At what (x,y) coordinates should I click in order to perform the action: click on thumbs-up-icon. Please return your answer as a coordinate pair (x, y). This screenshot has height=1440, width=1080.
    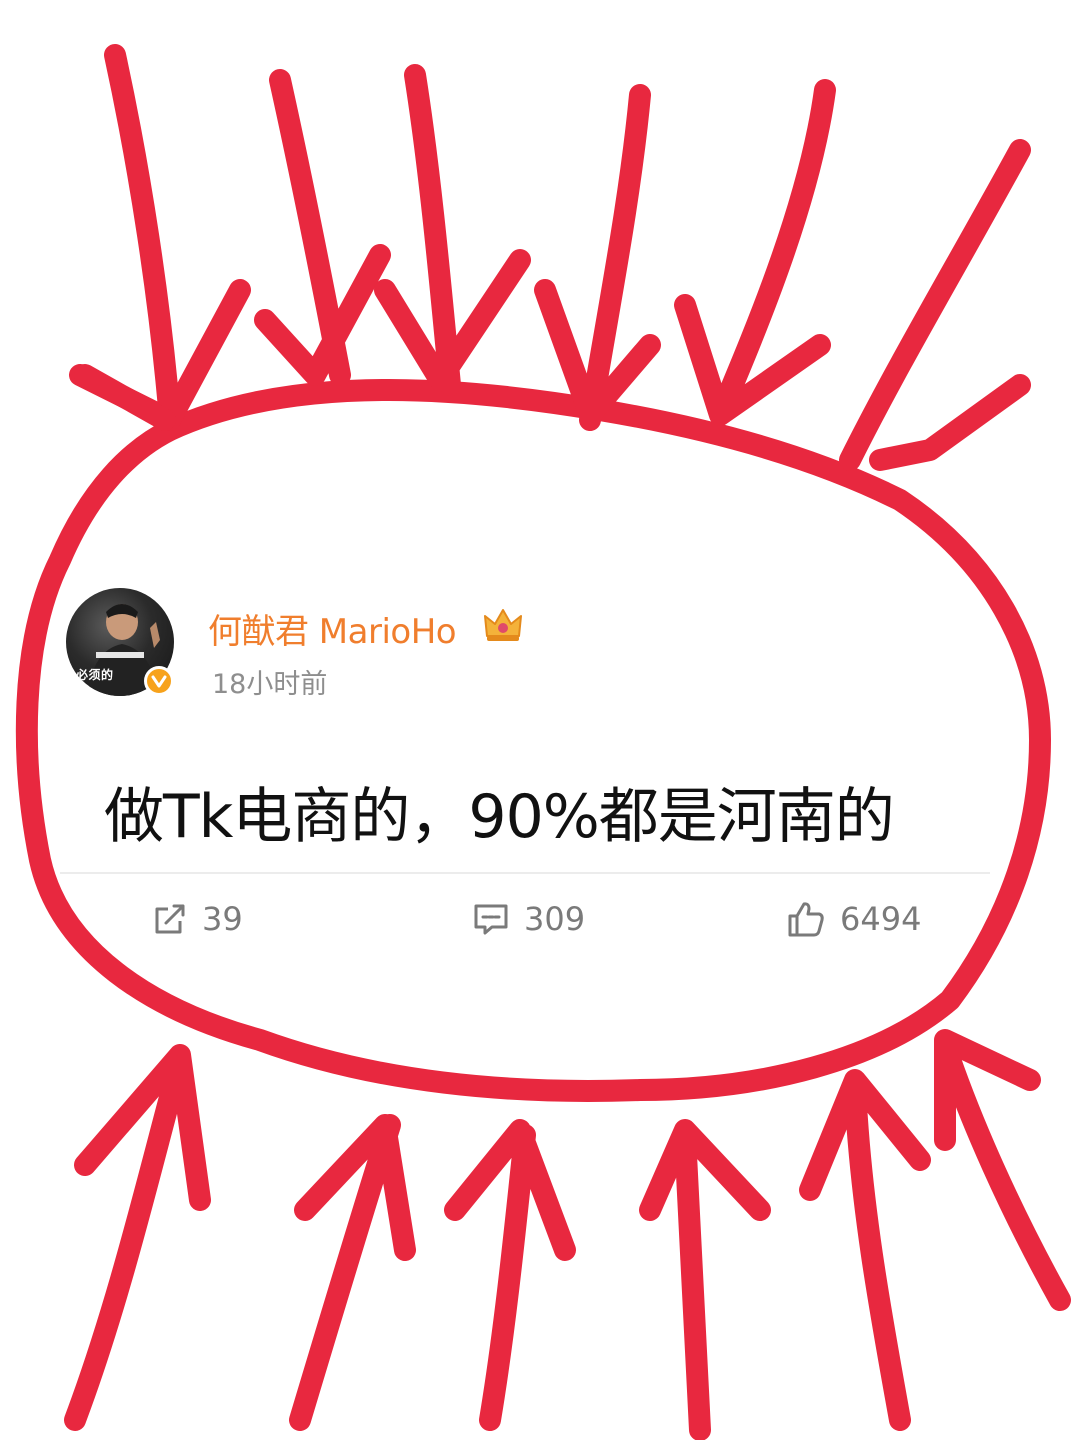
    Looking at the image, I should click on (806, 919).